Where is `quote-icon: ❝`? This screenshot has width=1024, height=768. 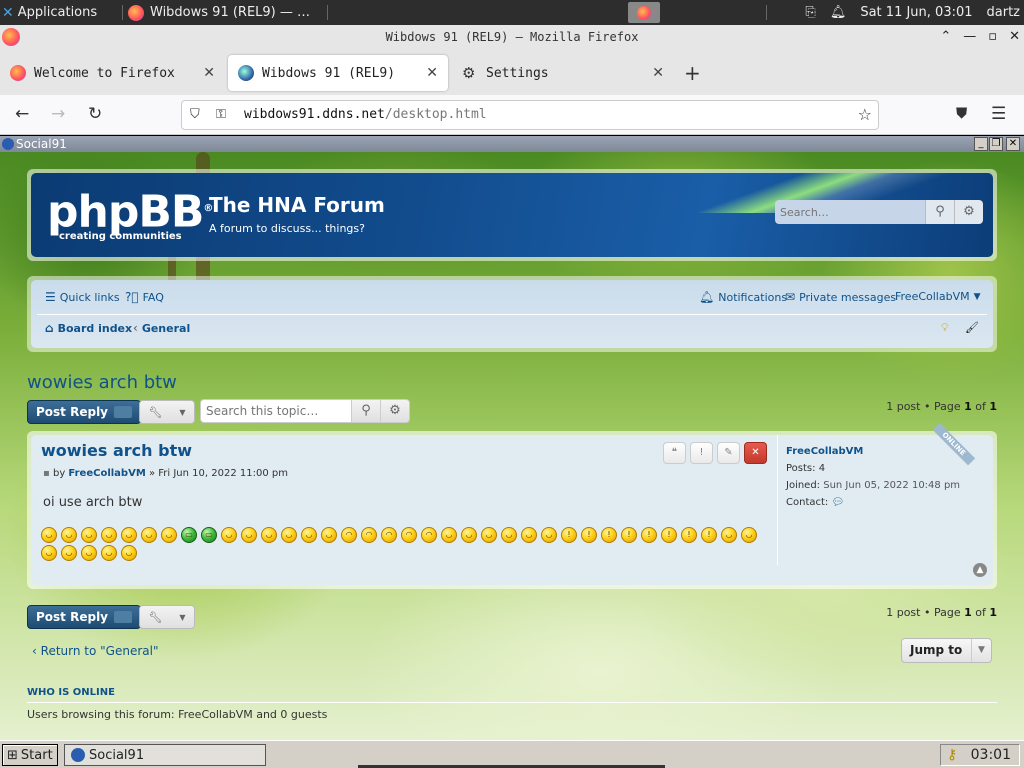 quote-icon: ❝ is located at coordinates (674, 453).